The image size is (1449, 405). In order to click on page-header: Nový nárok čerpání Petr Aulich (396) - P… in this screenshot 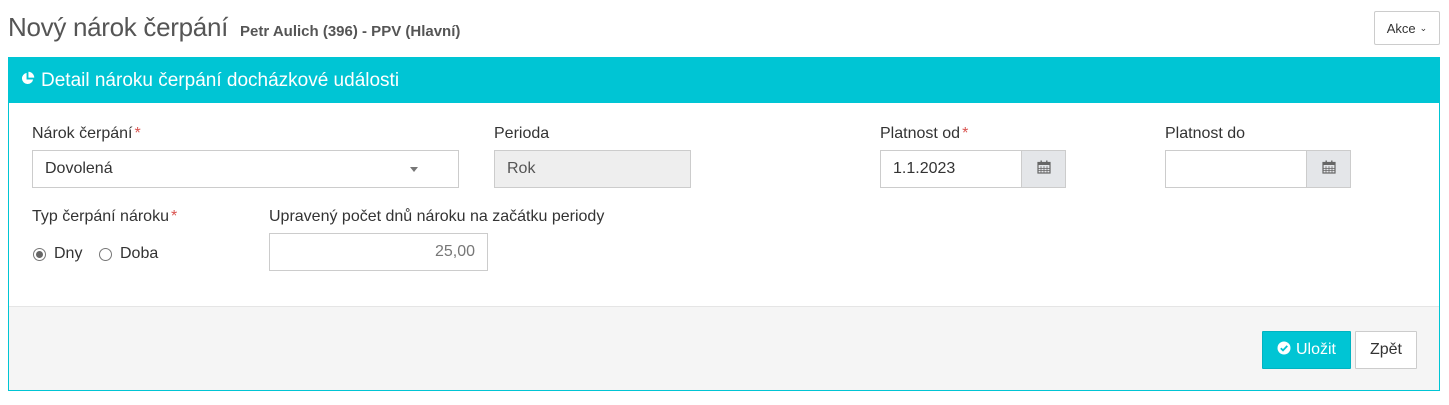, I will do `click(234, 30)`.